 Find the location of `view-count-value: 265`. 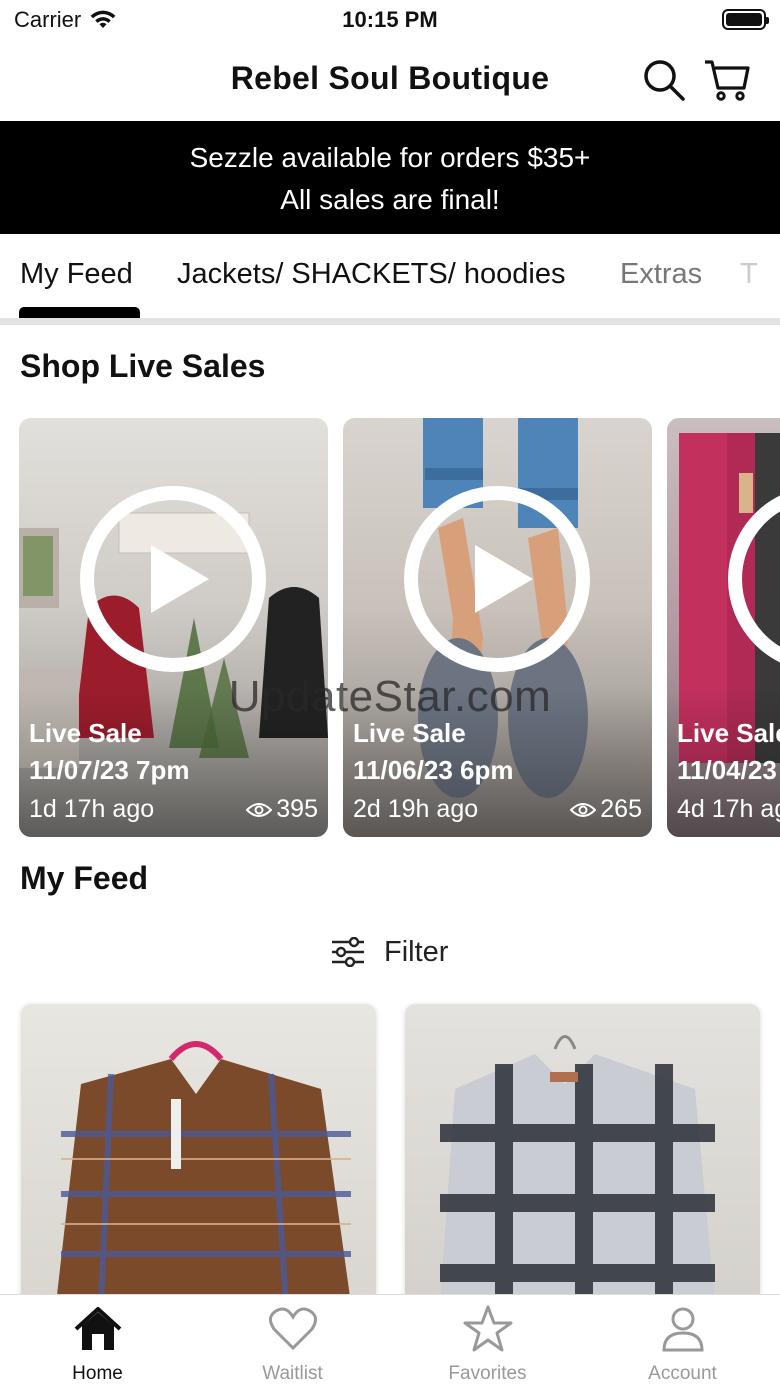

view-count-value: 265 is located at coordinates (621, 809).